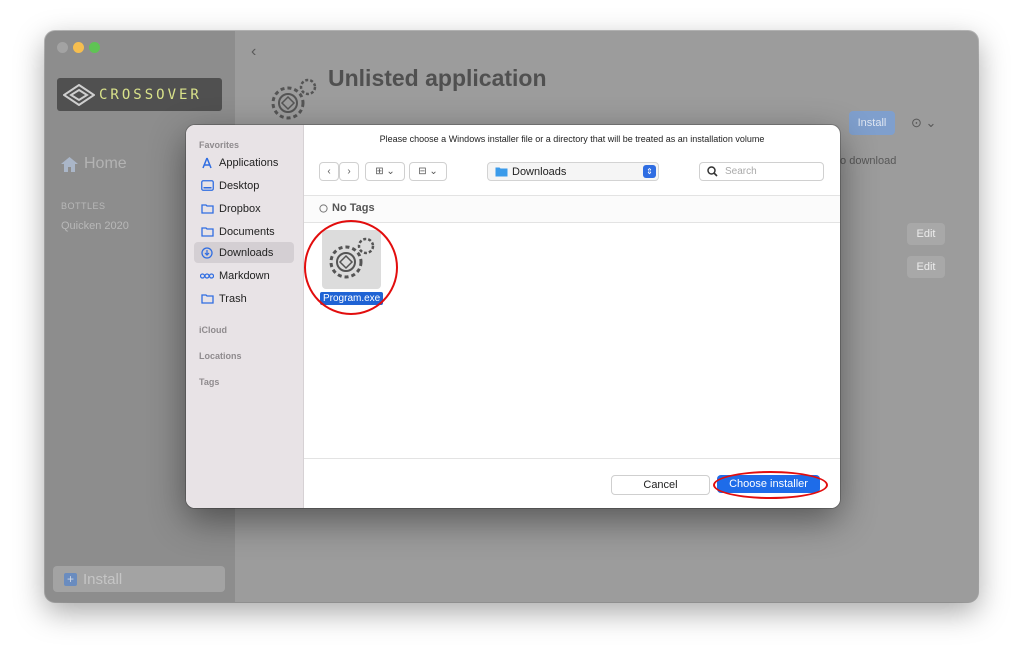 The width and height of the screenshot is (1024, 663). I want to click on search-icon, so click(712, 171).